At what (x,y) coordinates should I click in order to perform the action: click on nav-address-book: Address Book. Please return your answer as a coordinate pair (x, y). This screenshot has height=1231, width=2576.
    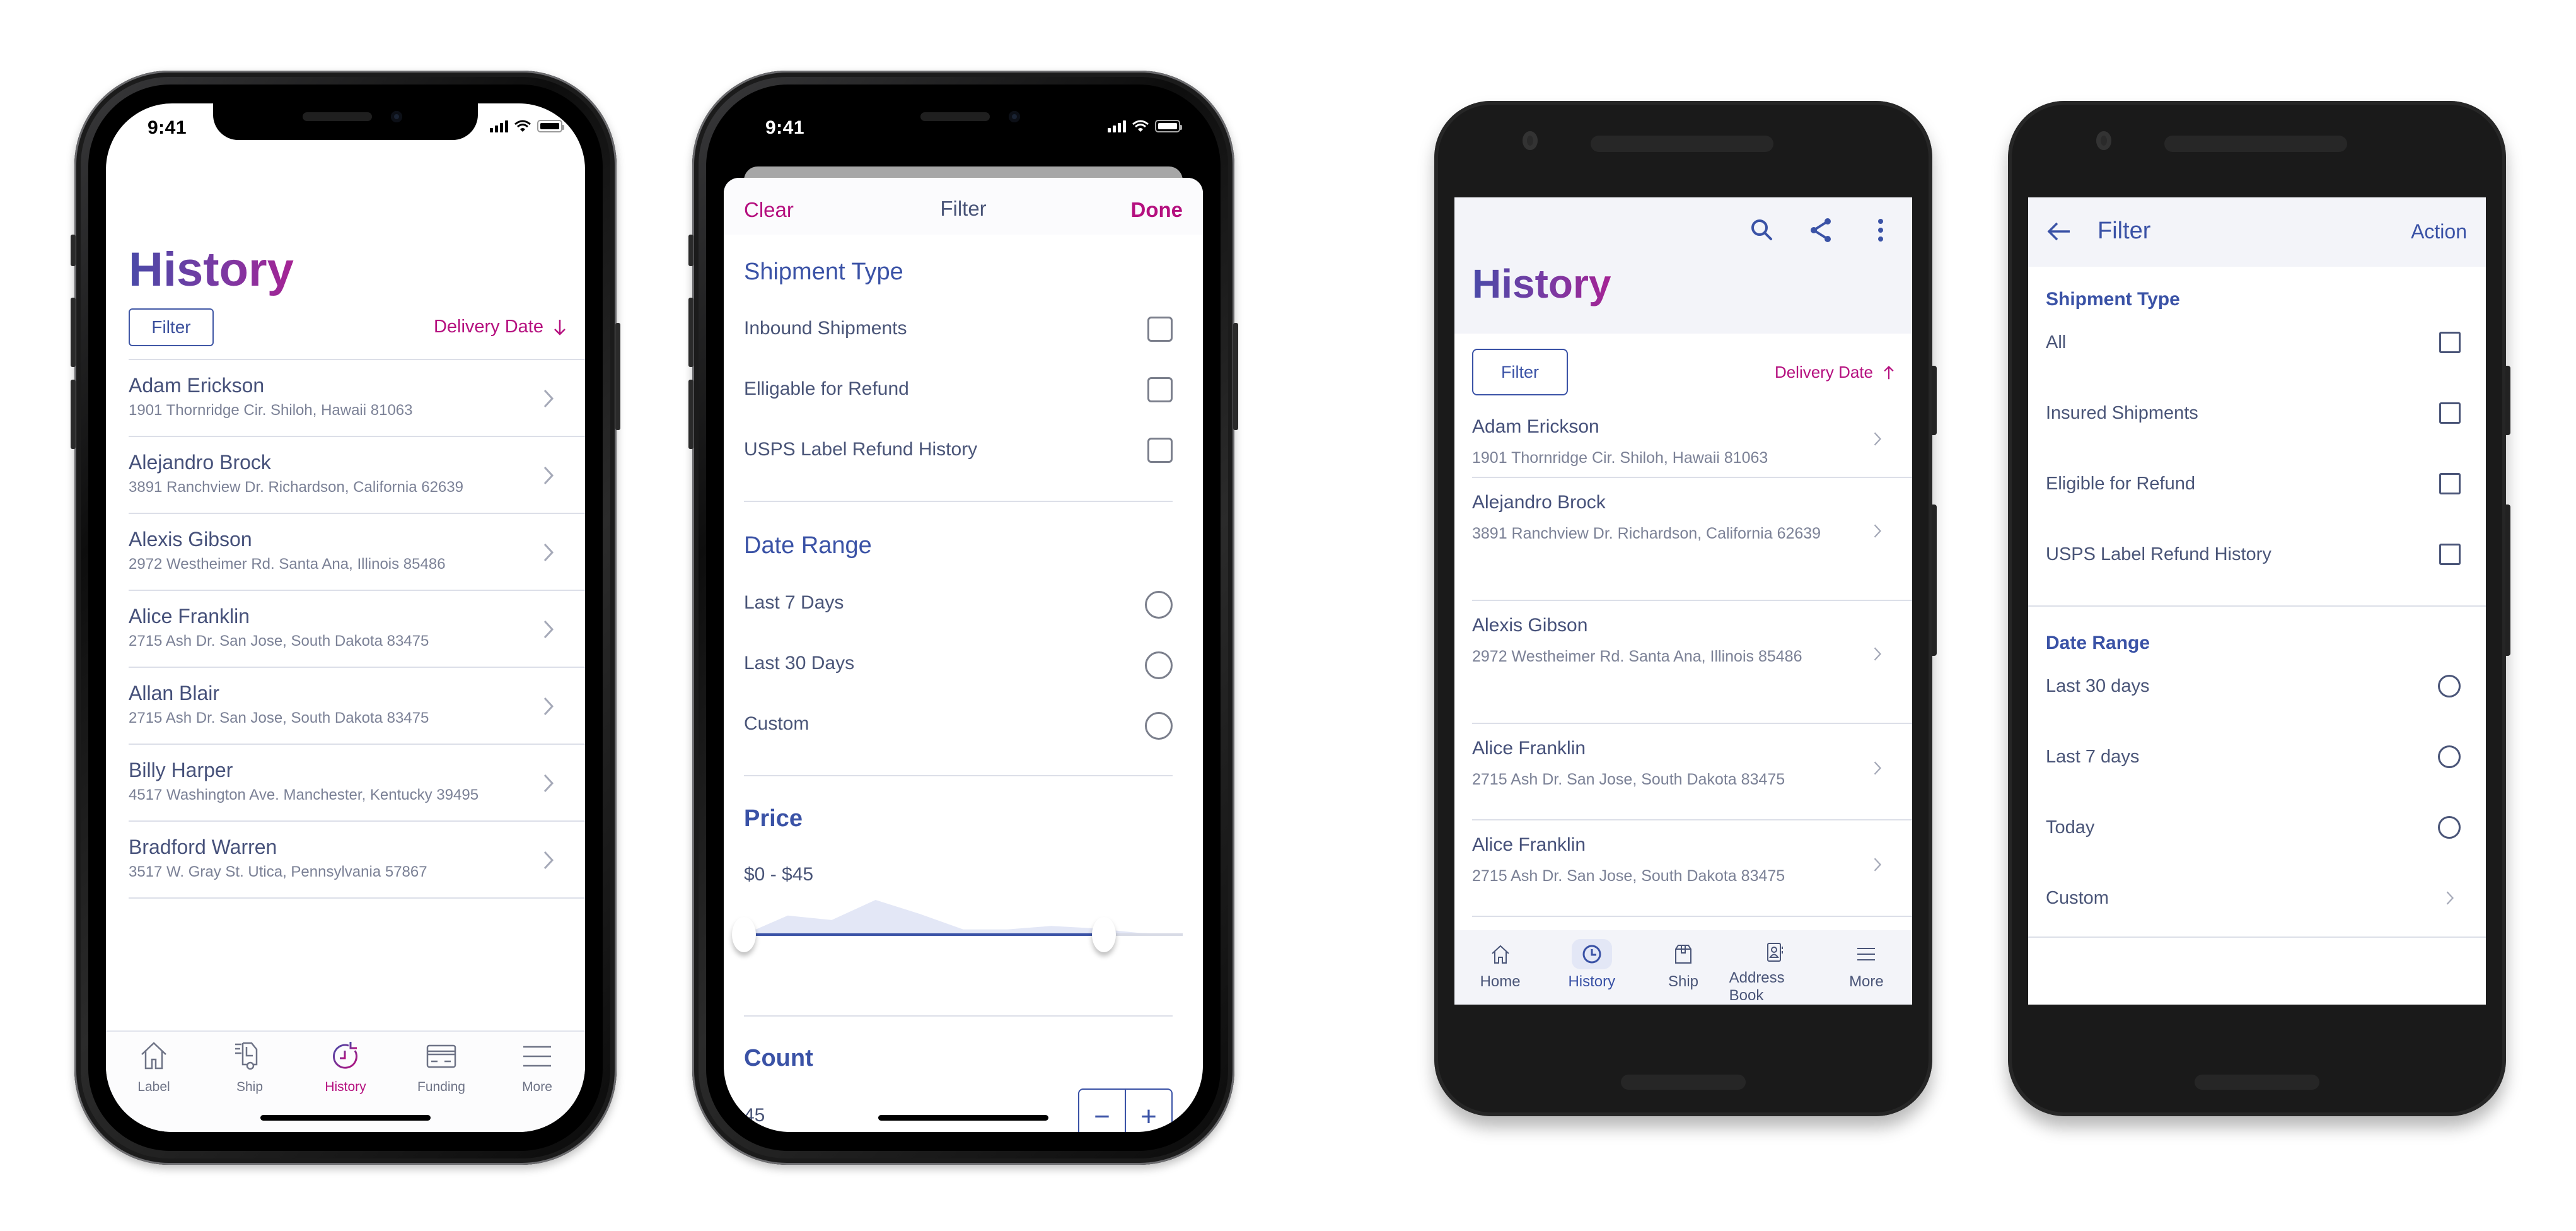
    Looking at the image, I should click on (1775, 967).